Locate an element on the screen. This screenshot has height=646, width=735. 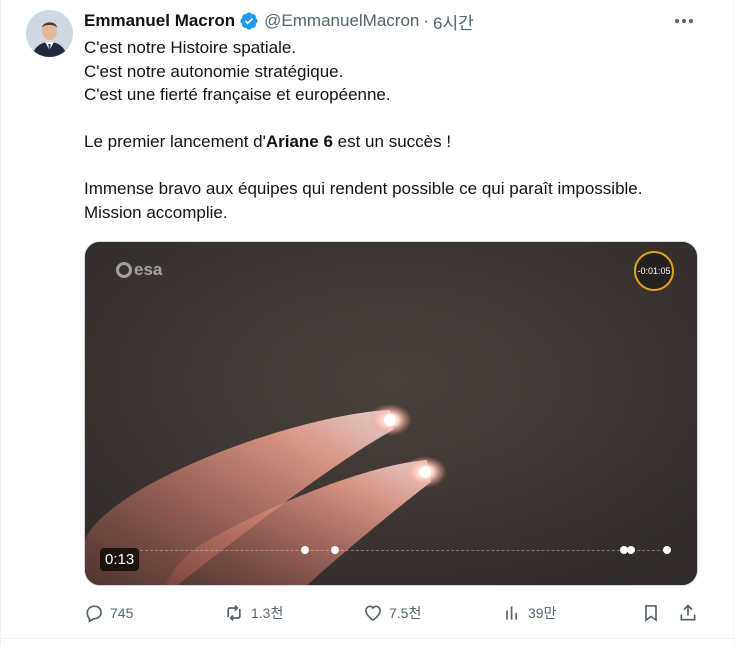
bookmark-icon is located at coordinates (651, 613).